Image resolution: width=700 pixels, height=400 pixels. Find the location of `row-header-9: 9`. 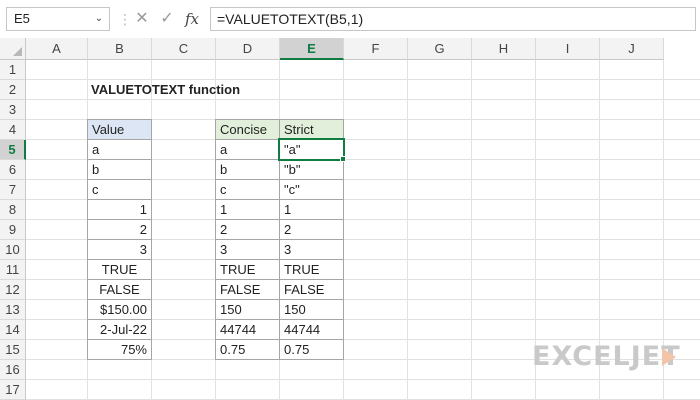

row-header-9: 9 is located at coordinates (13, 230).